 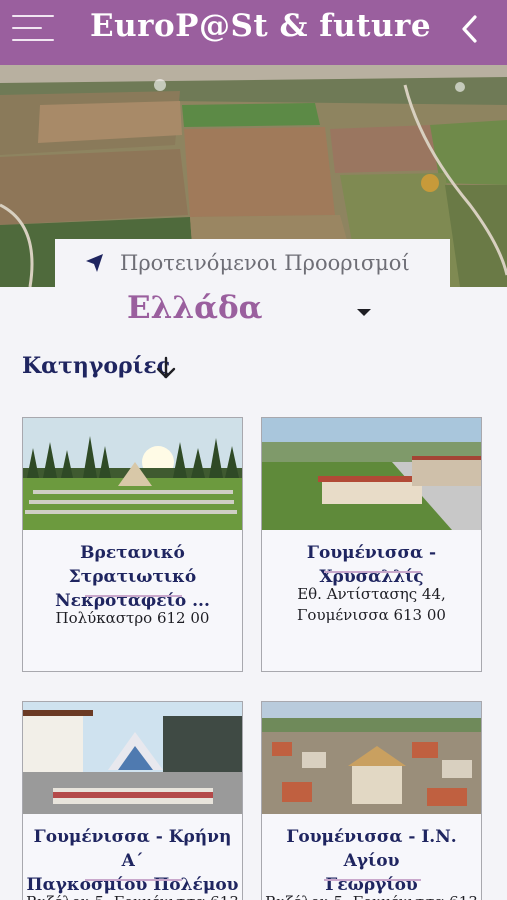 I want to click on suggested-destinations-header: Προτεινόμενοι Προορισμοί, so click(x=252, y=263).